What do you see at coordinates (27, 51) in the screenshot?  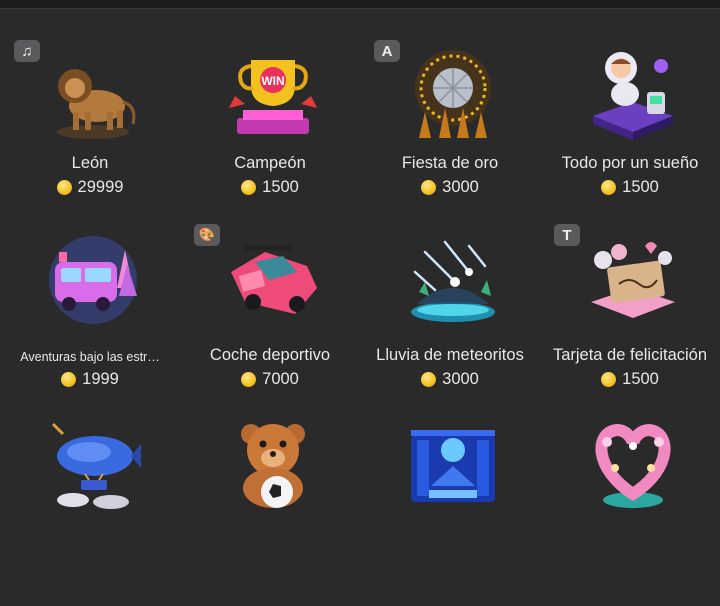 I see `music-badge-icon: ♫` at bounding box center [27, 51].